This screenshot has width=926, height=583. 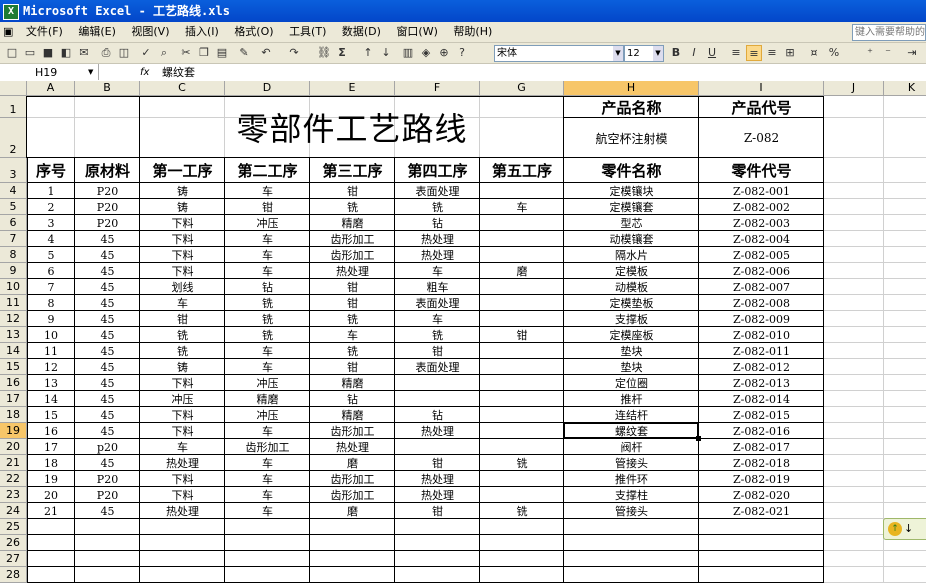 What do you see at coordinates (164, 53) in the screenshot?
I see `research-icon: ⌕` at bounding box center [164, 53].